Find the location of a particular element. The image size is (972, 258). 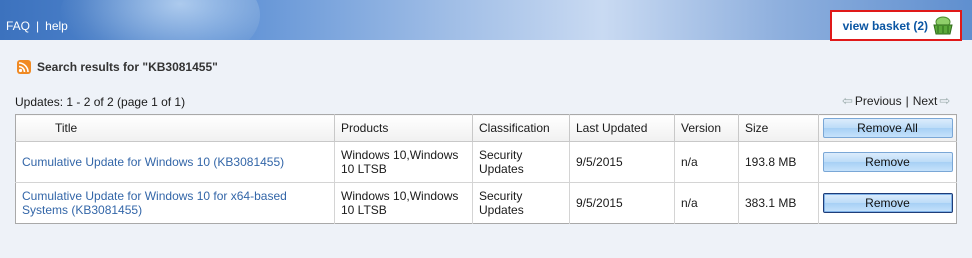

column-header-size: Size is located at coordinates (778, 128).